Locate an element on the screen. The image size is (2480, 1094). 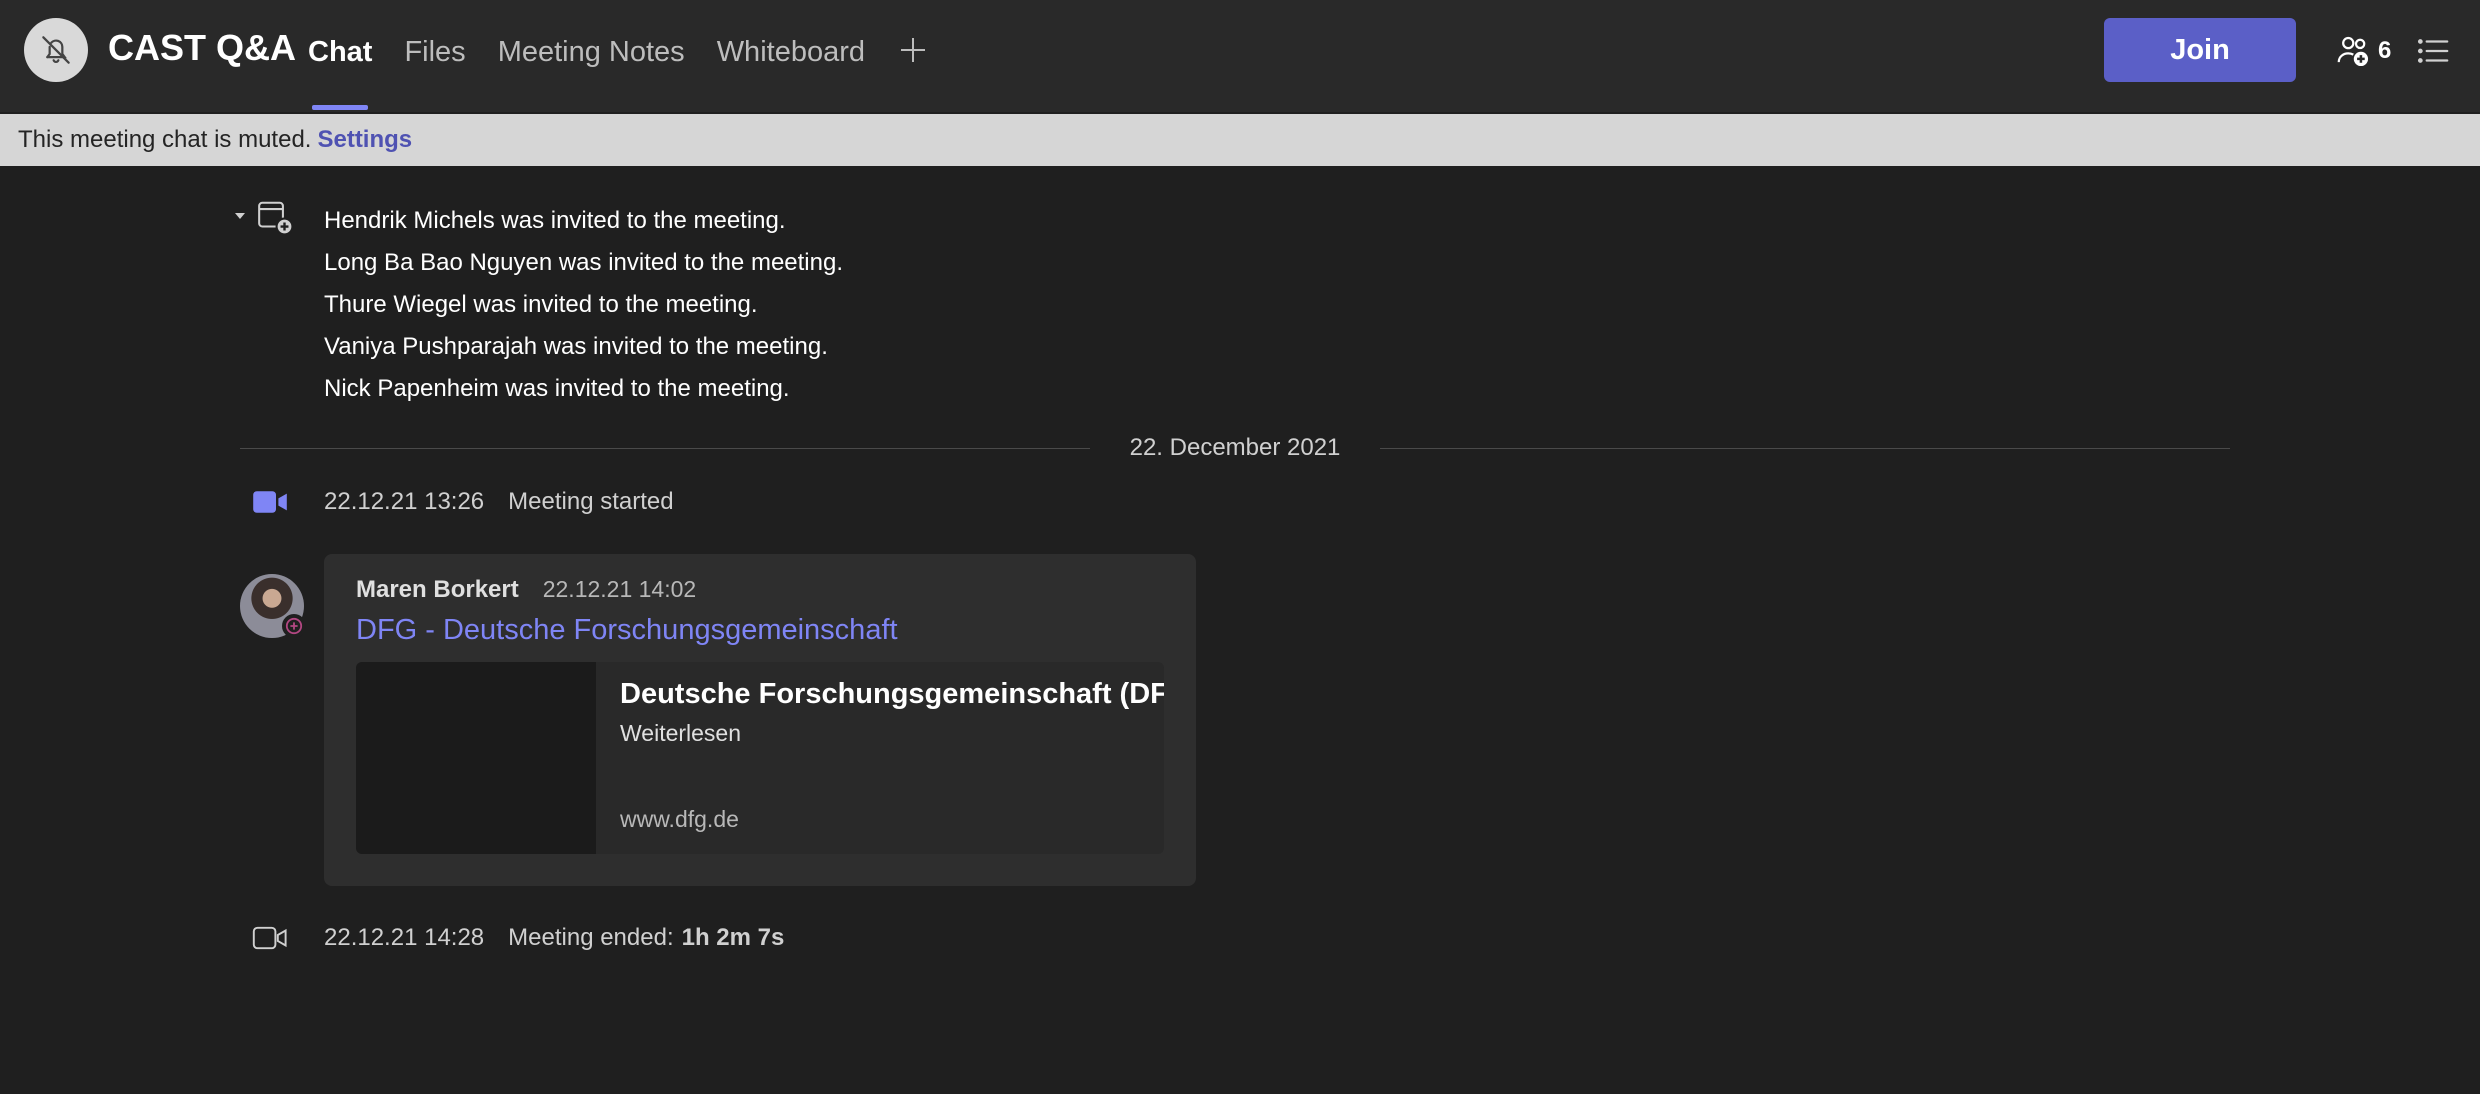
preview-subtitle: Weiterlesen is located at coordinates (681, 733).